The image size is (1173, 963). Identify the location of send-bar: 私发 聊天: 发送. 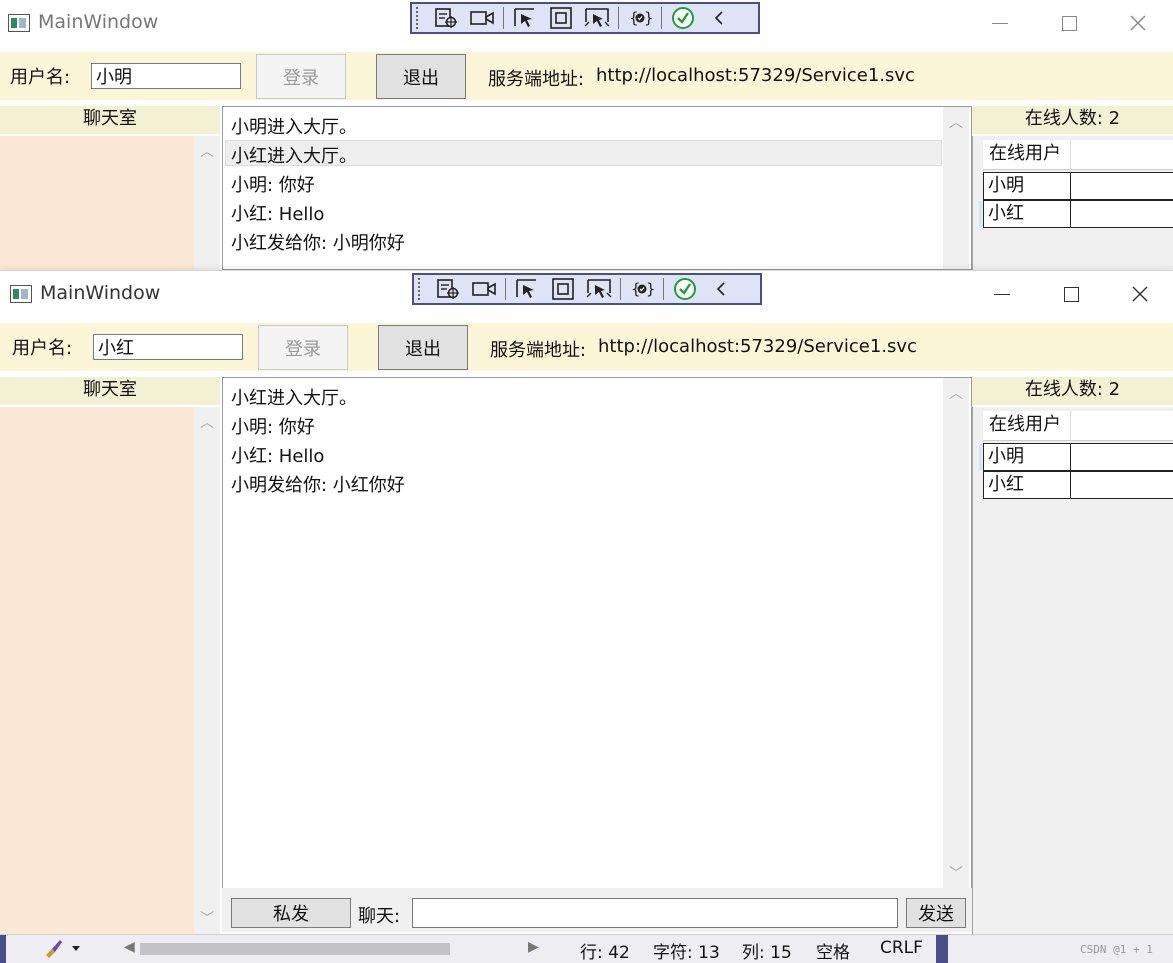
(597, 910).